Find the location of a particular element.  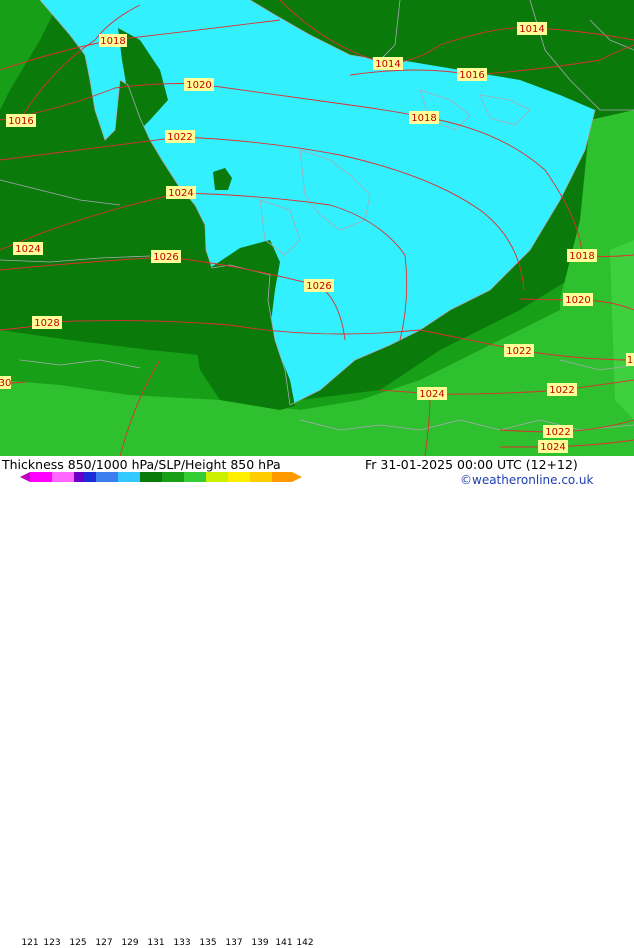

legend-tick: 135 is located at coordinates (208, 943).